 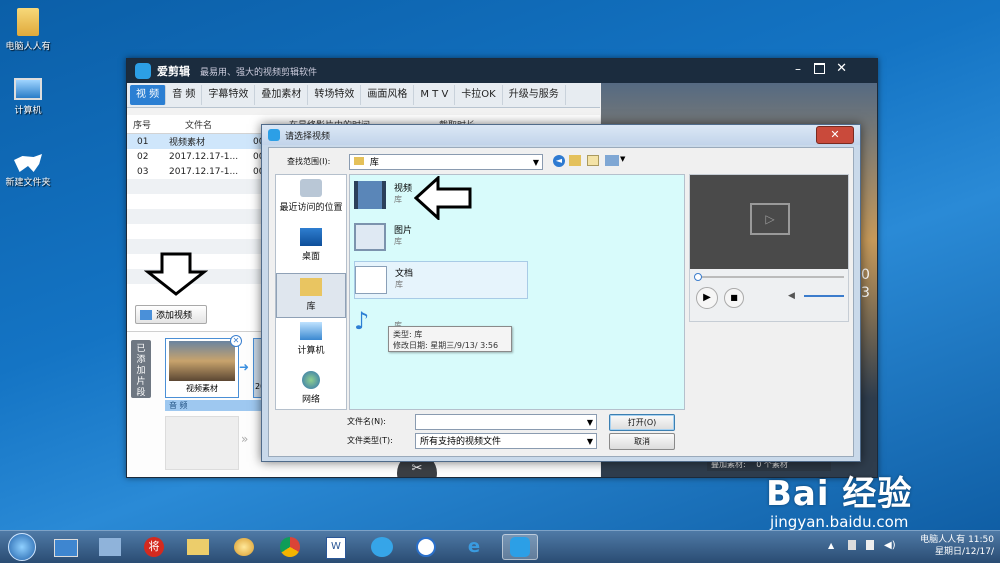 I want to click on app-logo-icon, so click(x=143, y=71).